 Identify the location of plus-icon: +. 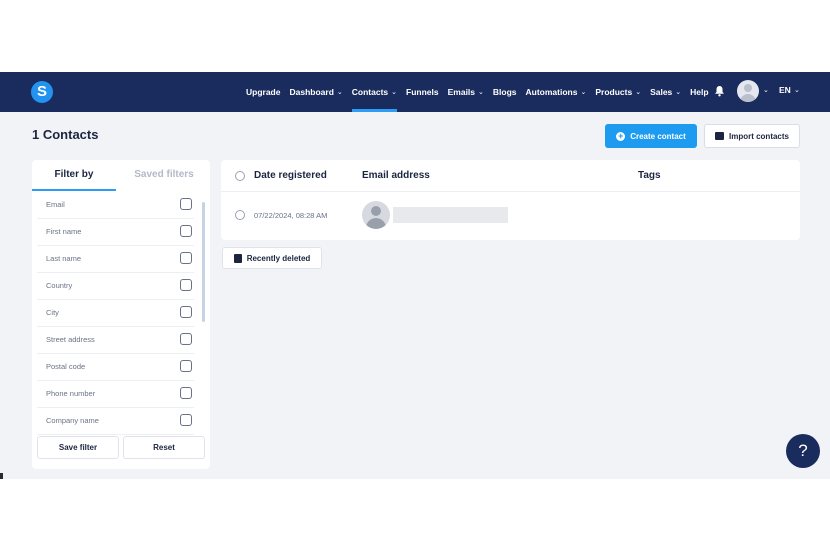
(621, 135).